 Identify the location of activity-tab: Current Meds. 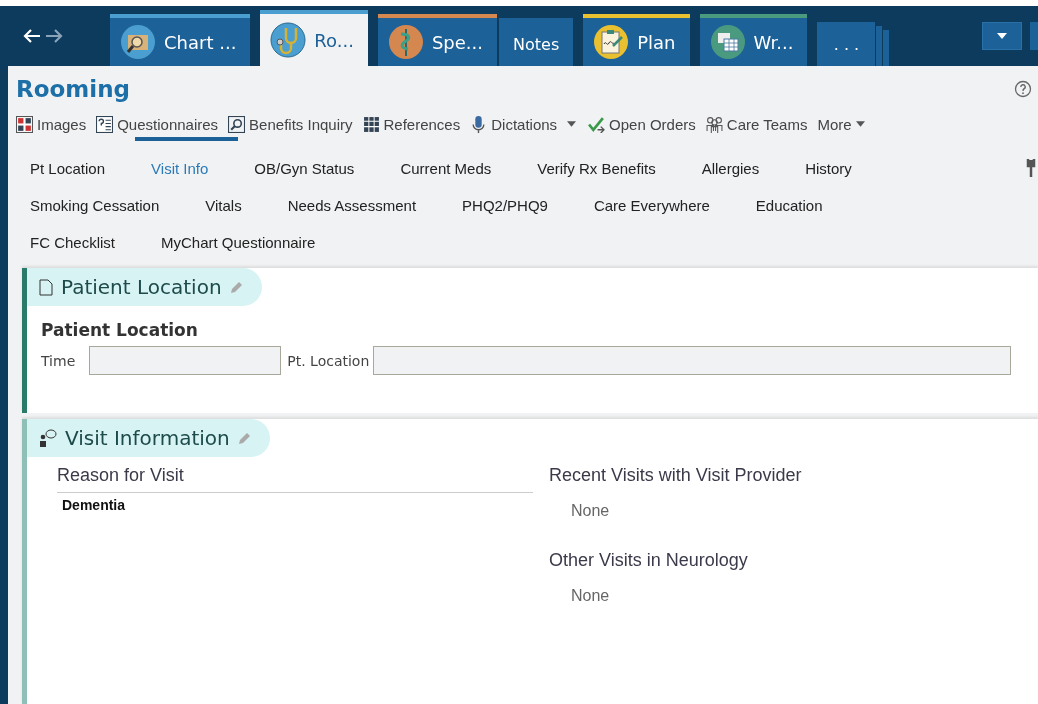
(453, 157).